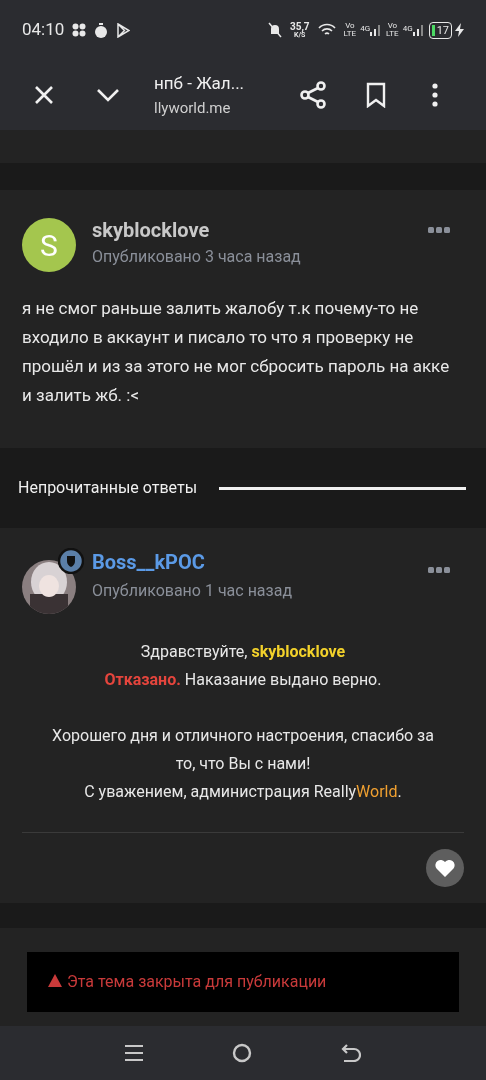  I want to click on close-icon, so click(44, 95).